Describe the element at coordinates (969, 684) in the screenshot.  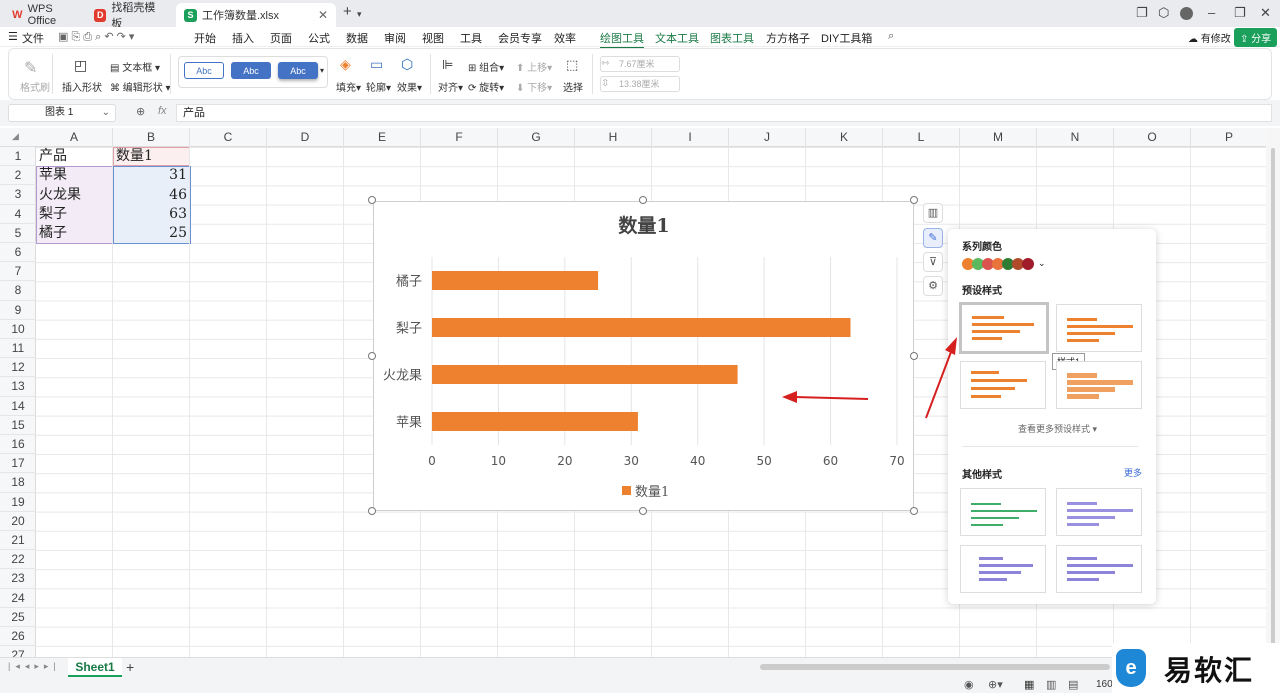
I see `eye-icon: ◉` at that location.